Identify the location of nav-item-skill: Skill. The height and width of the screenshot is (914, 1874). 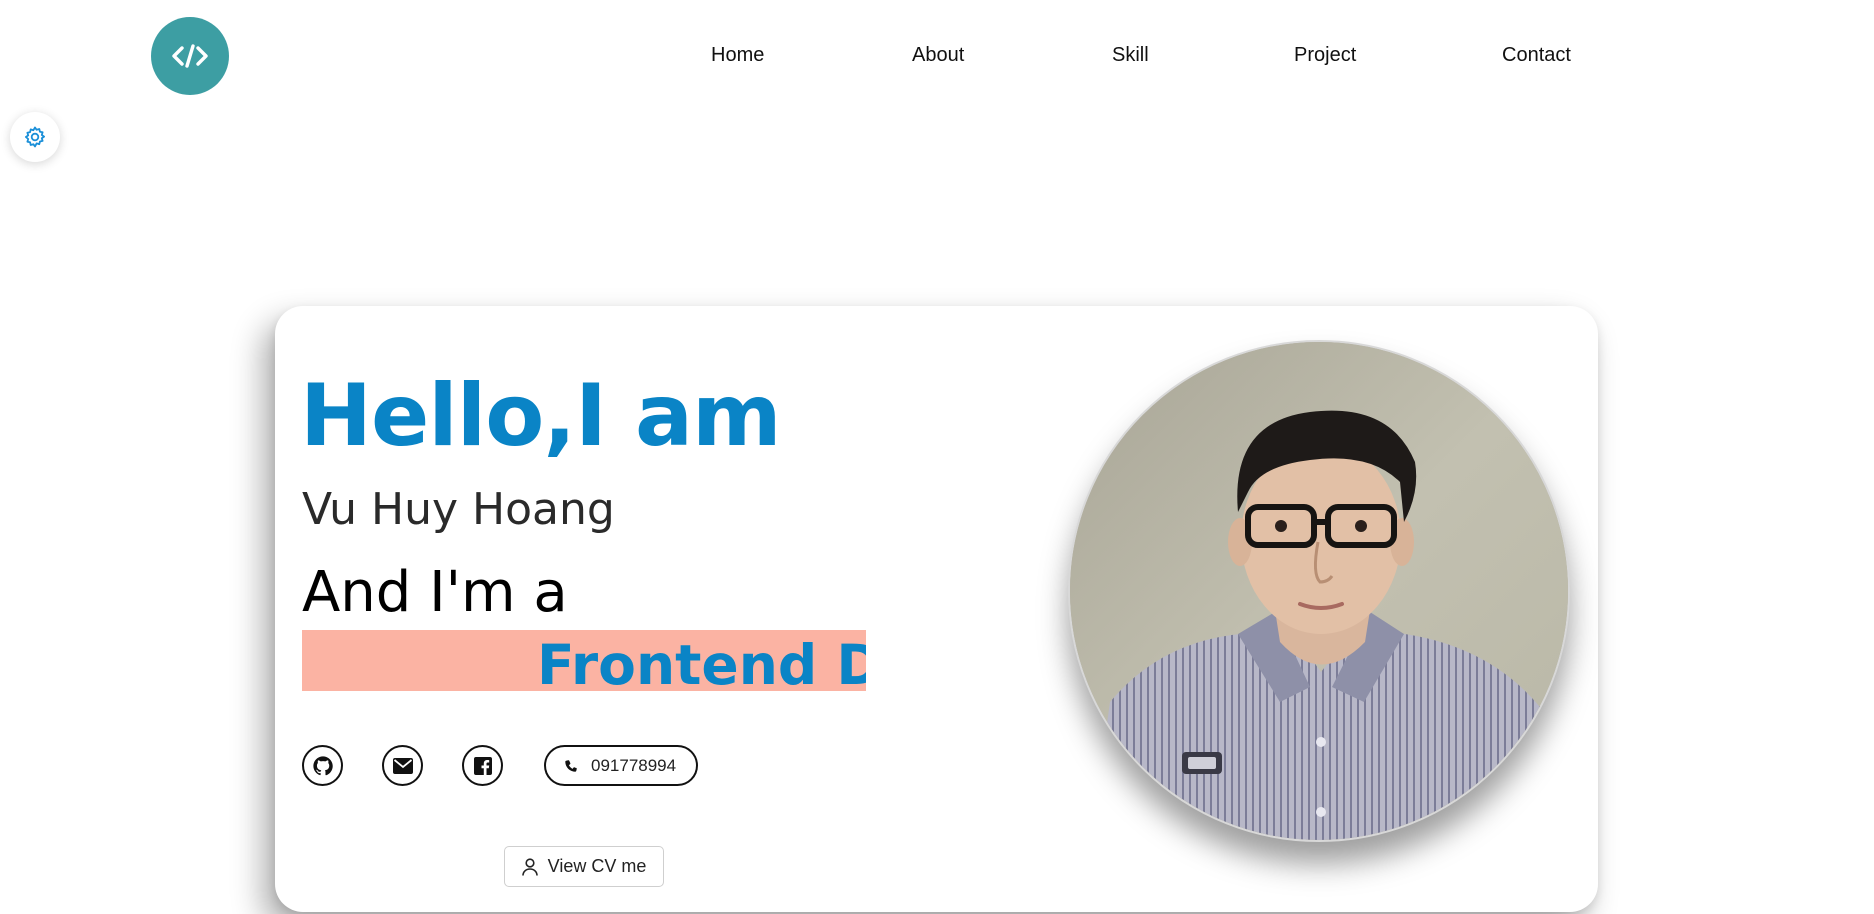
(1130, 55).